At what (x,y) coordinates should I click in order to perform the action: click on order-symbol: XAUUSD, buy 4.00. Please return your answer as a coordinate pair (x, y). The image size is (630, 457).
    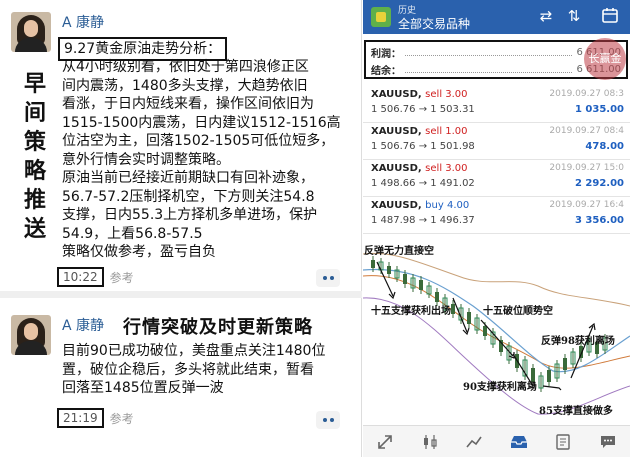
    Looking at the image, I should click on (420, 205).